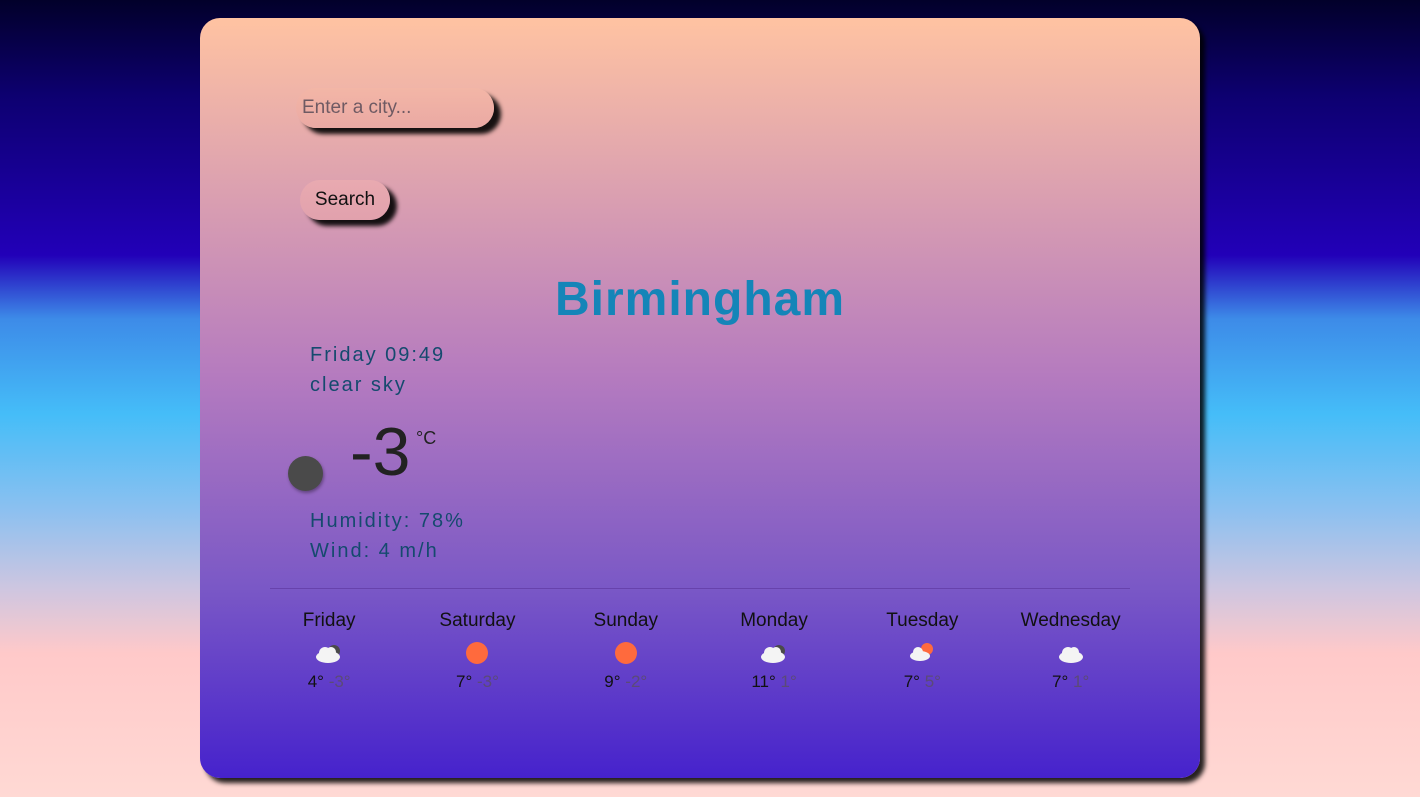 Image resolution: width=1420 pixels, height=797 pixels. I want to click on forecast-max: 11°, so click(763, 681).